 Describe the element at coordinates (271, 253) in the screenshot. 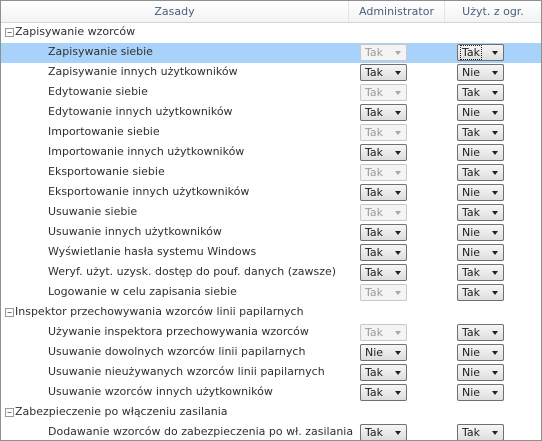

I see `policy-row: Wyświetlanie hasła systemu Windows Tak Nie` at that location.